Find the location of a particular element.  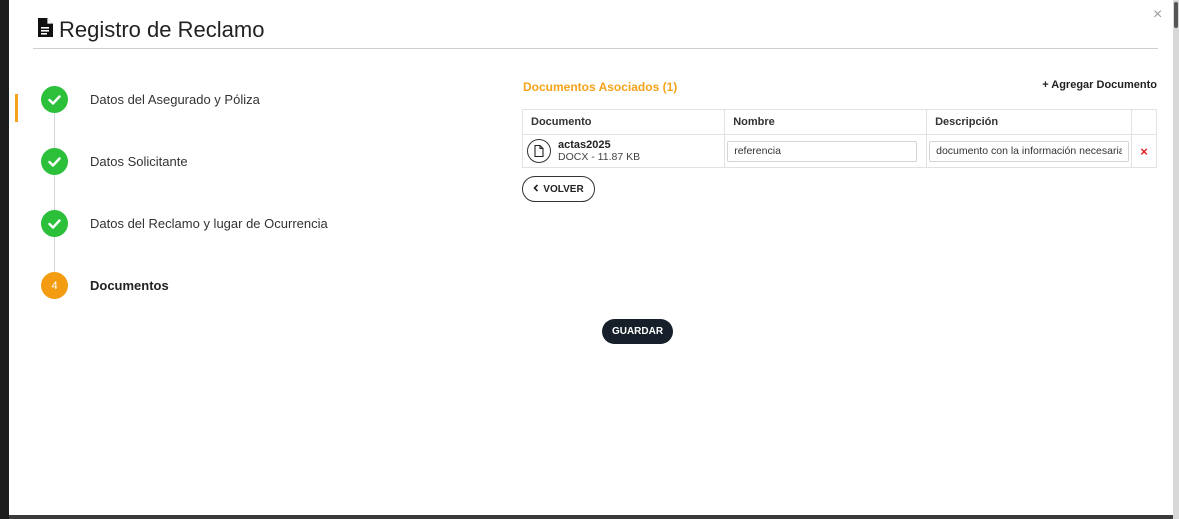

background-accent is located at coordinates (16, 108).